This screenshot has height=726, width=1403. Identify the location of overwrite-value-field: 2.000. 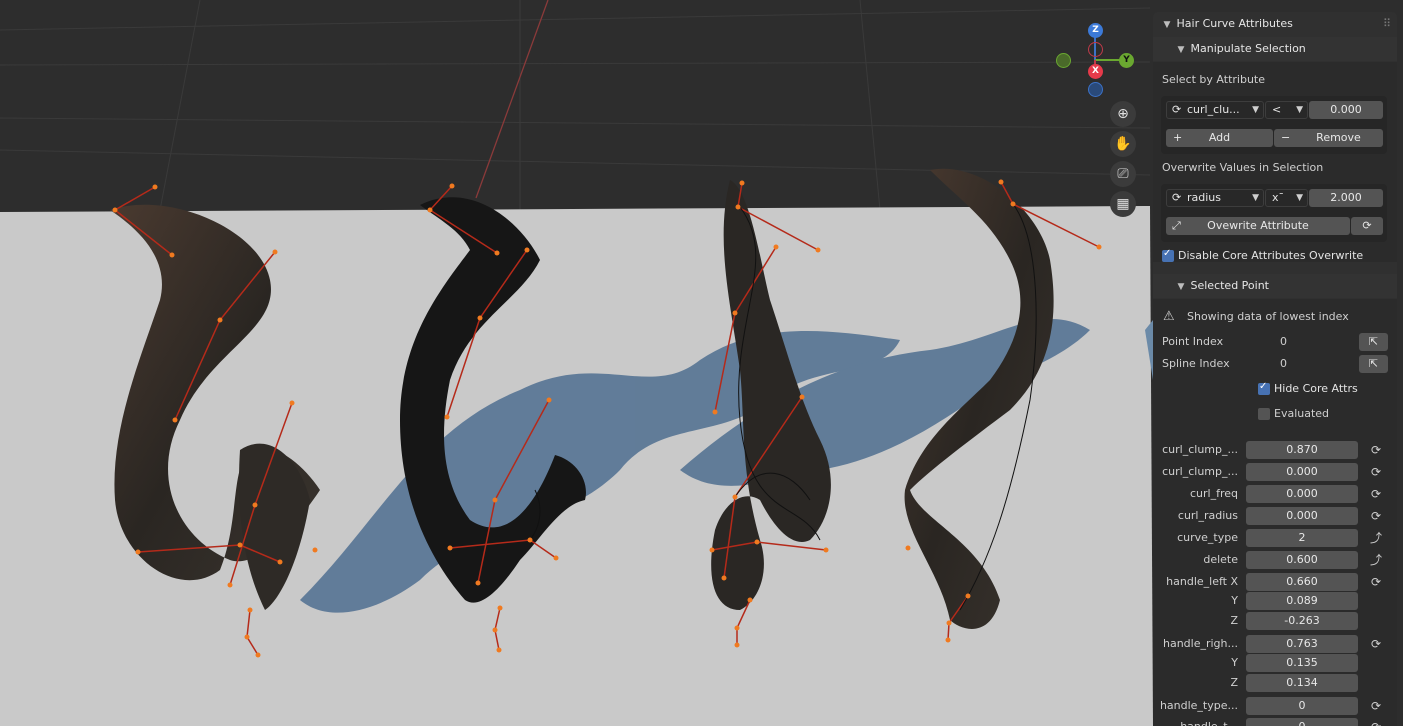
(1346, 198).